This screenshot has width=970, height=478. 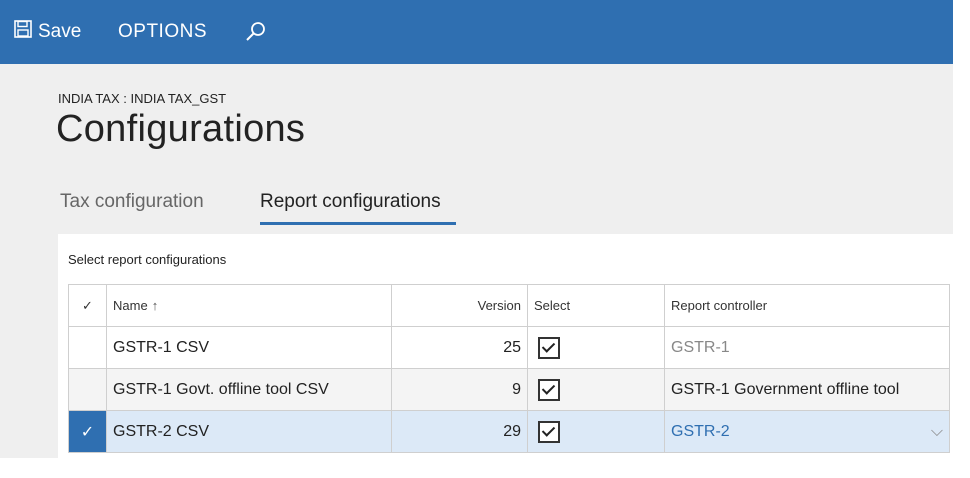 I want to click on breadcrumb: INDIA TAX : INDIA TAX_GST, so click(x=142, y=98).